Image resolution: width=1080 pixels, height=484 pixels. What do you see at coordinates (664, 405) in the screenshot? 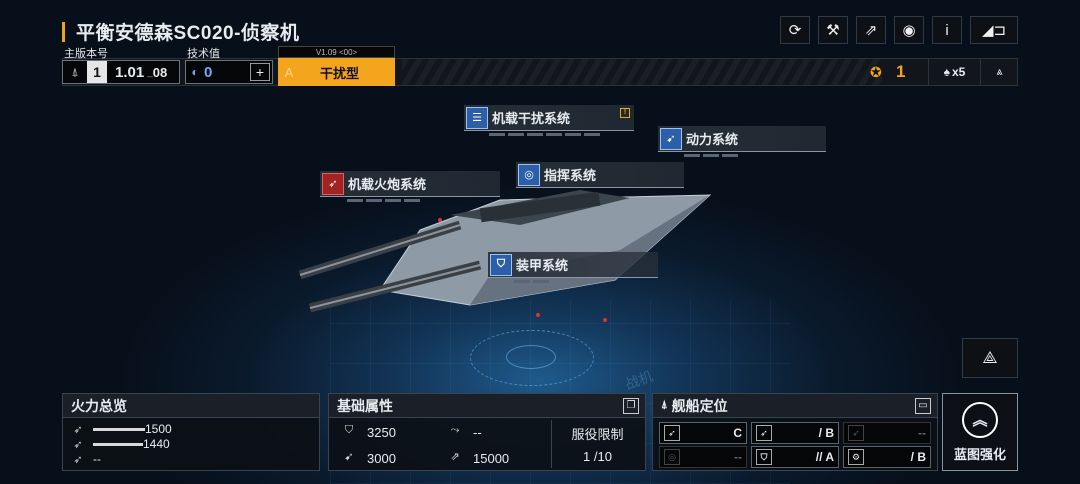
I see `ship-icon: ⍋` at bounding box center [664, 405].